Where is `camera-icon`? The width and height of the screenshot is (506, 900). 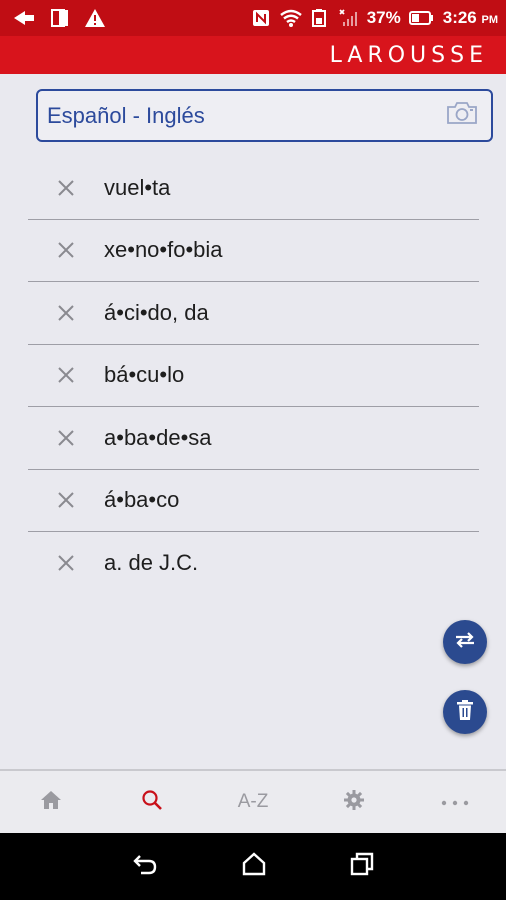
camera-icon is located at coordinates (462, 115).